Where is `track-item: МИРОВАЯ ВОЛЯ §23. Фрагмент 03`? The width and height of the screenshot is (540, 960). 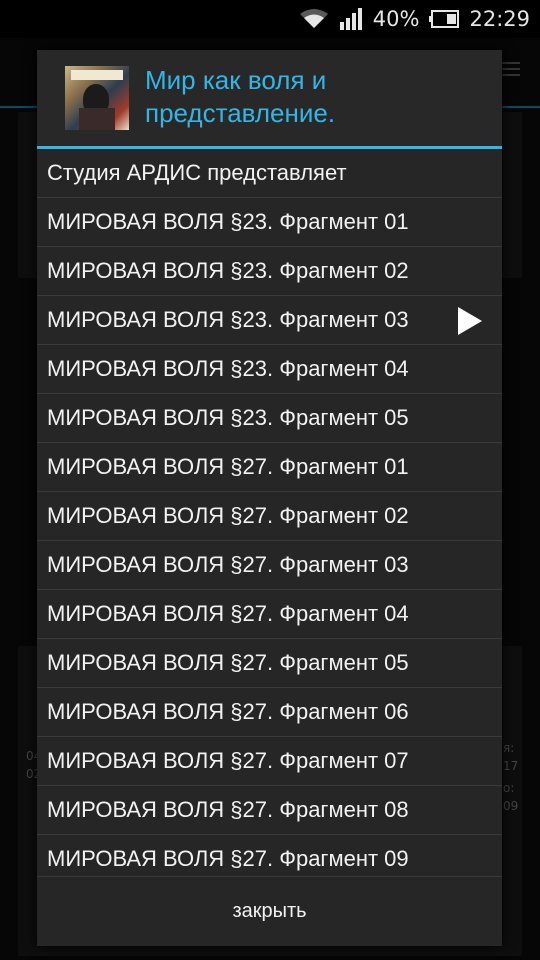
track-item: МИРОВАЯ ВОЛЯ §23. Фрагмент 03 is located at coordinates (269, 320).